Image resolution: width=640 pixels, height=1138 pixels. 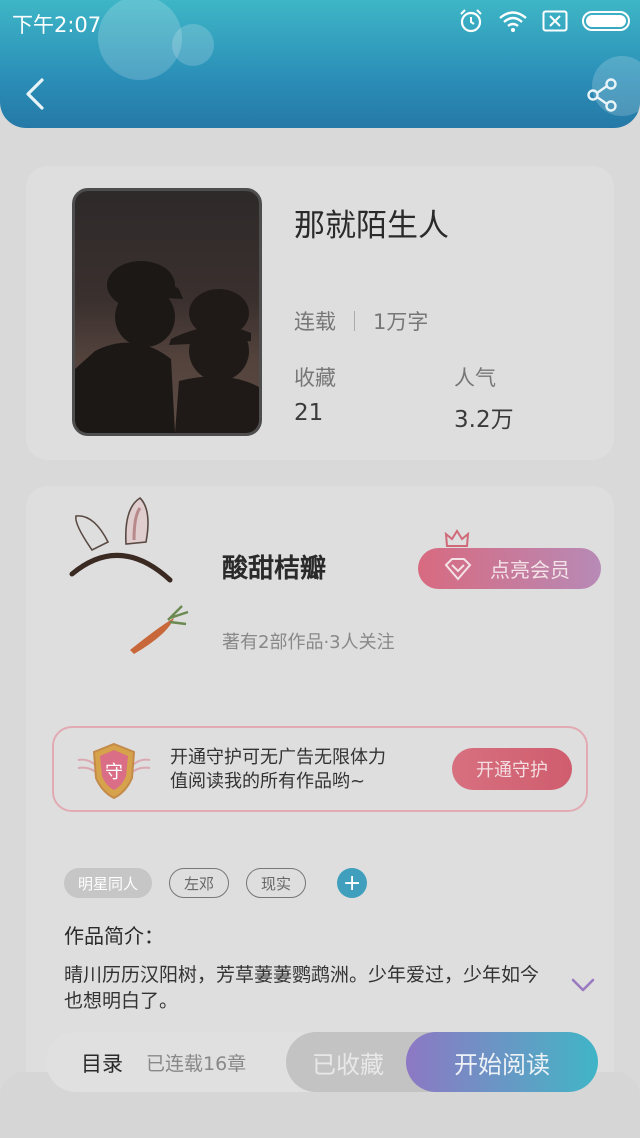 I want to click on tag-item: 明星同人, so click(x=108, y=883).